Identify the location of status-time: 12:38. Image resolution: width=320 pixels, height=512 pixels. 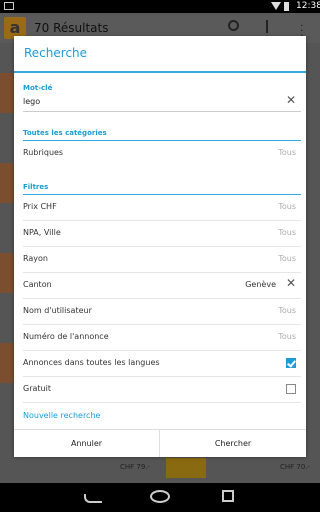
(308, 6).